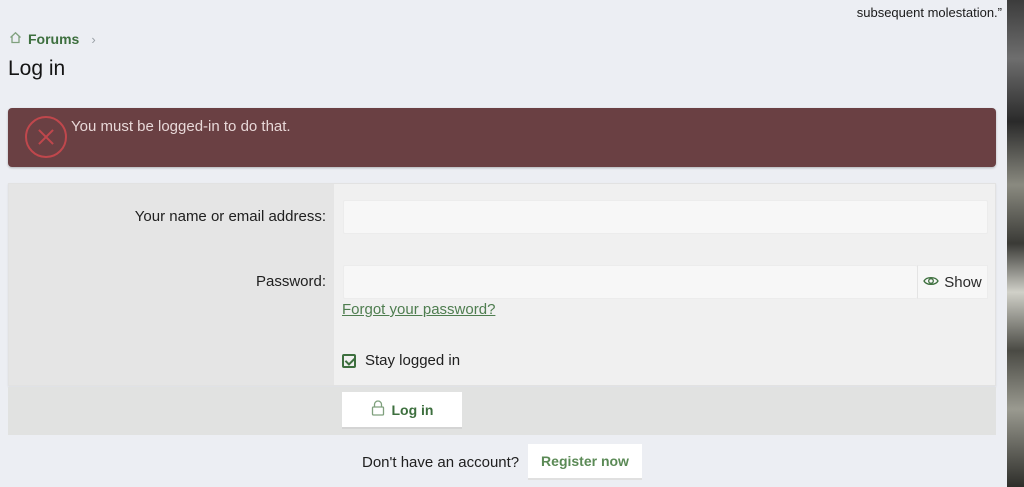  I want to click on eye-icon, so click(931, 282).